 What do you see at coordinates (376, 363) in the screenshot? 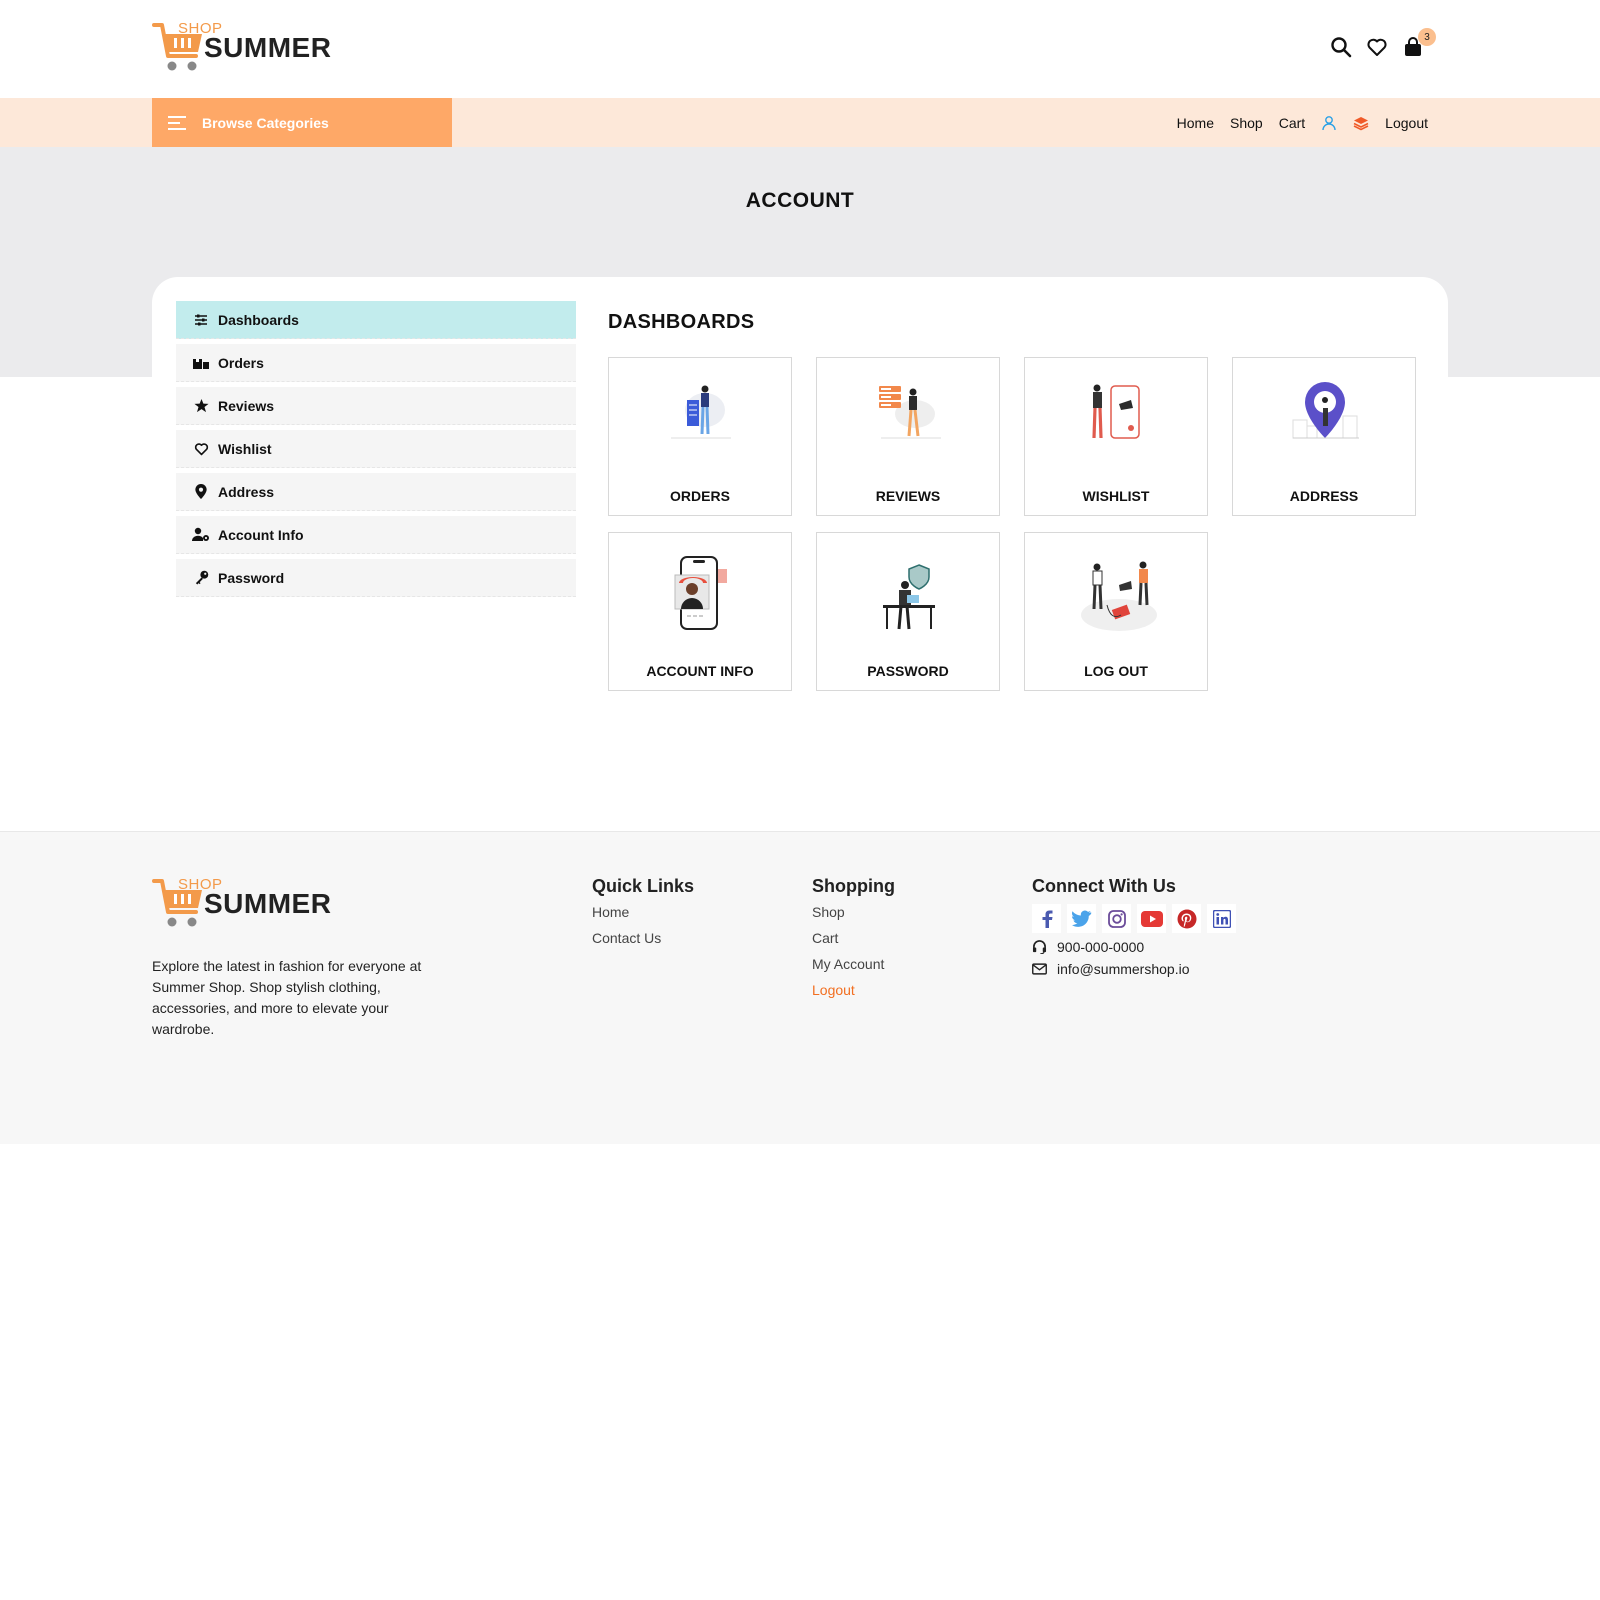
I see `sidebar-item-orders: Orders` at bounding box center [376, 363].